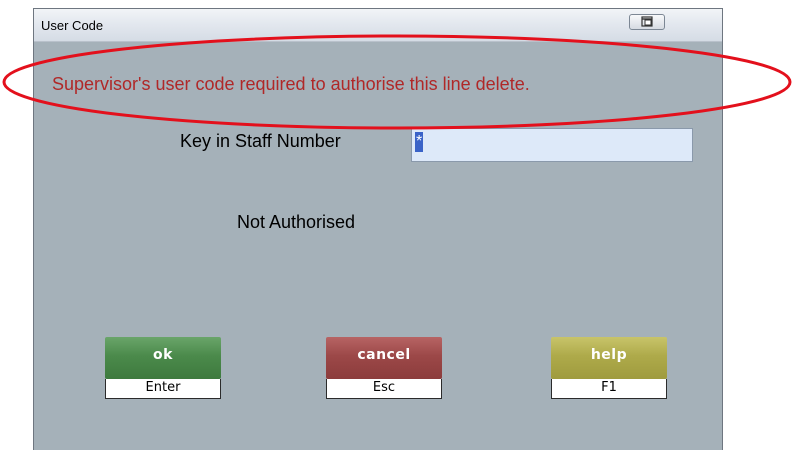  What do you see at coordinates (163, 358) in the screenshot?
I see `ok-button-label: ok` at bounding box center [163, 358].